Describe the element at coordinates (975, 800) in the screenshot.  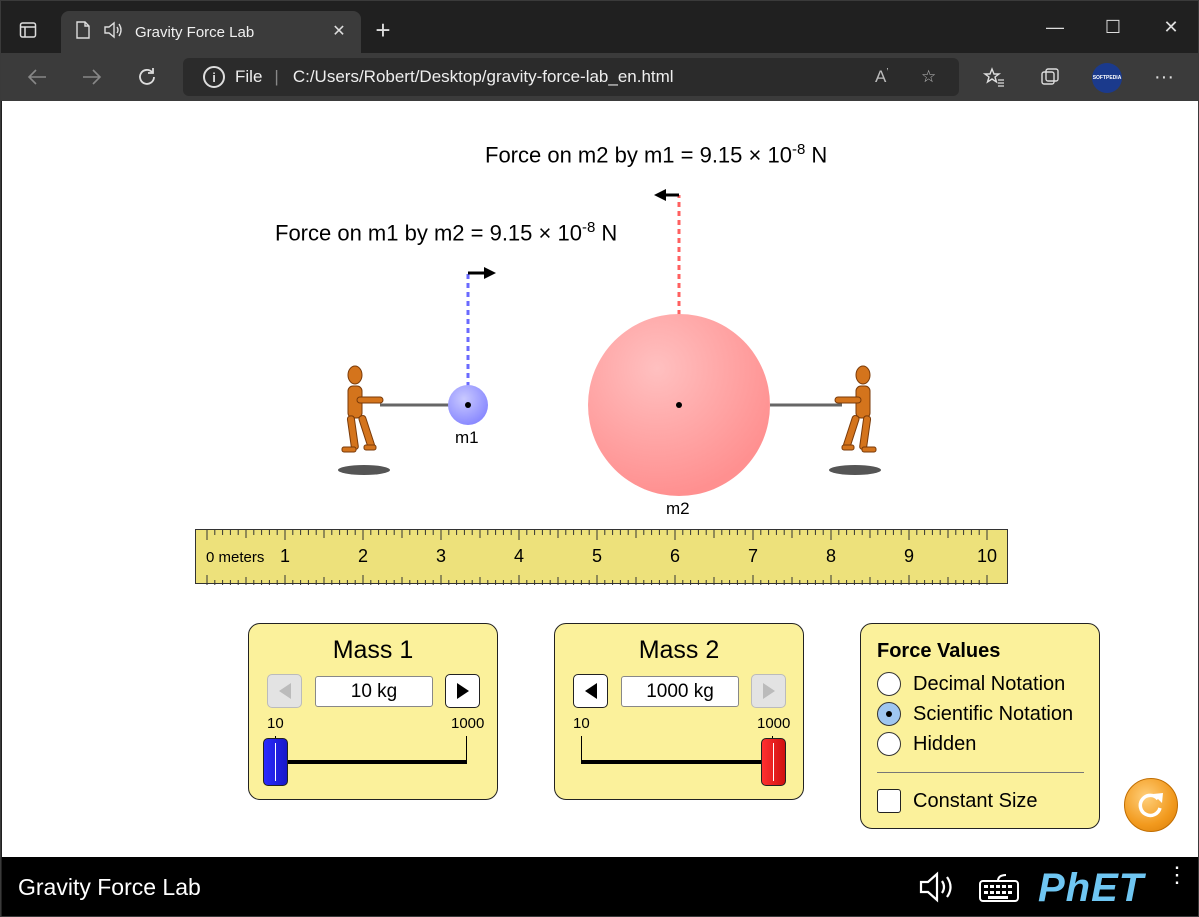
I see `checkbox-label: Constant Size` at that location.